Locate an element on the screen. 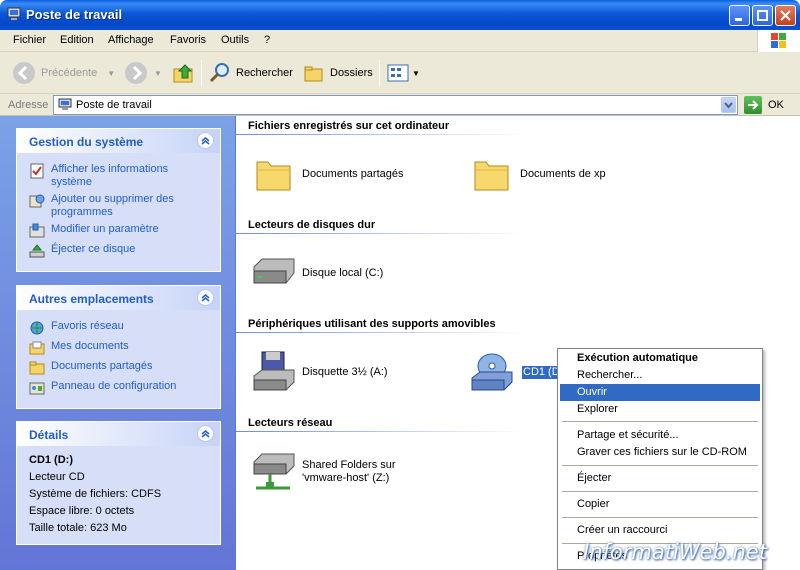 This screenshot has height=570, width=800. system-tasks-header: Gestion du système is located at coordinates (118, 141).